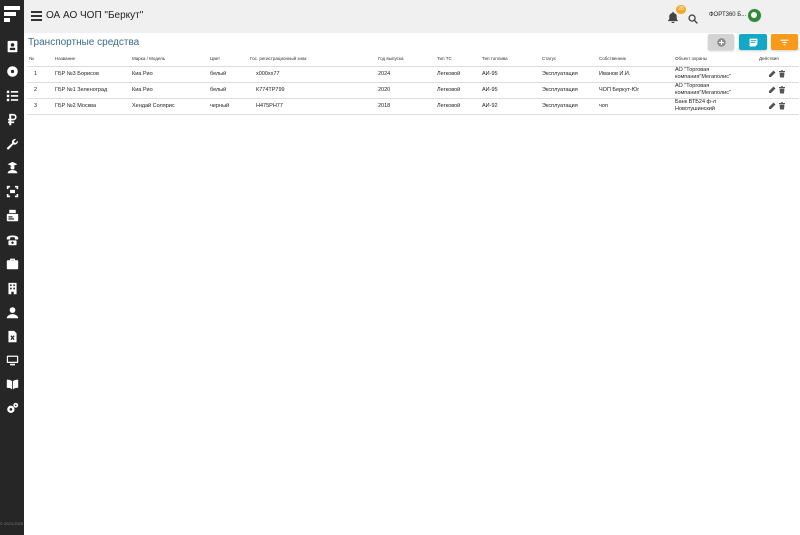 This screenshot has height=535, width=800. Describe the element at coordinates (635, 59) in the screenshot. I see `column-header: Собственник` at that location.